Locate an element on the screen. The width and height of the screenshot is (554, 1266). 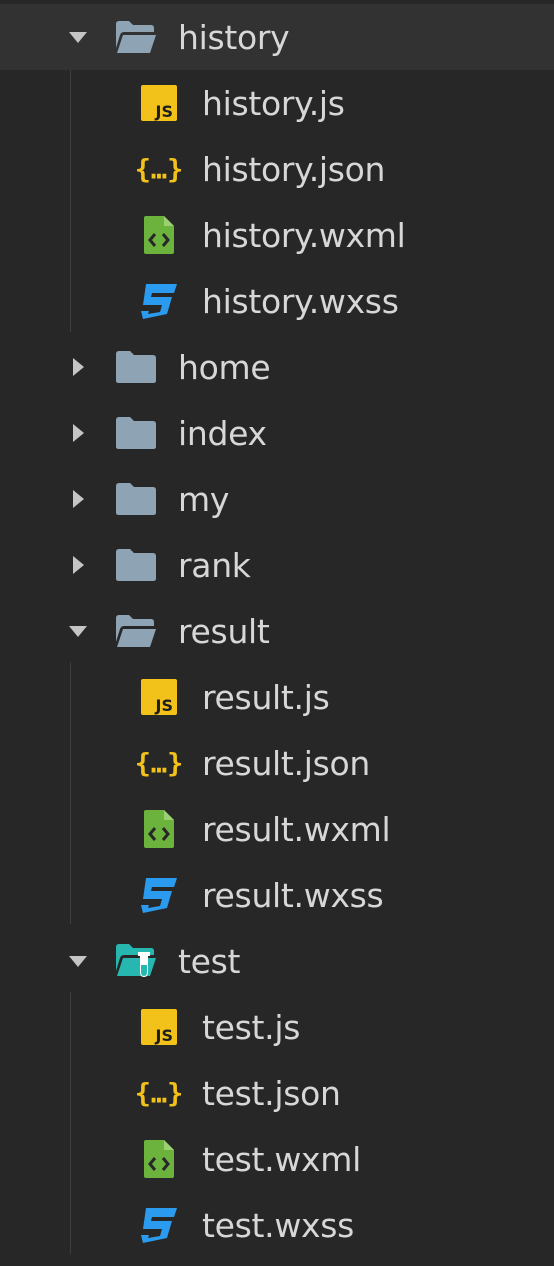
file-label: test.wxss is located at coordinates (278, 1225).